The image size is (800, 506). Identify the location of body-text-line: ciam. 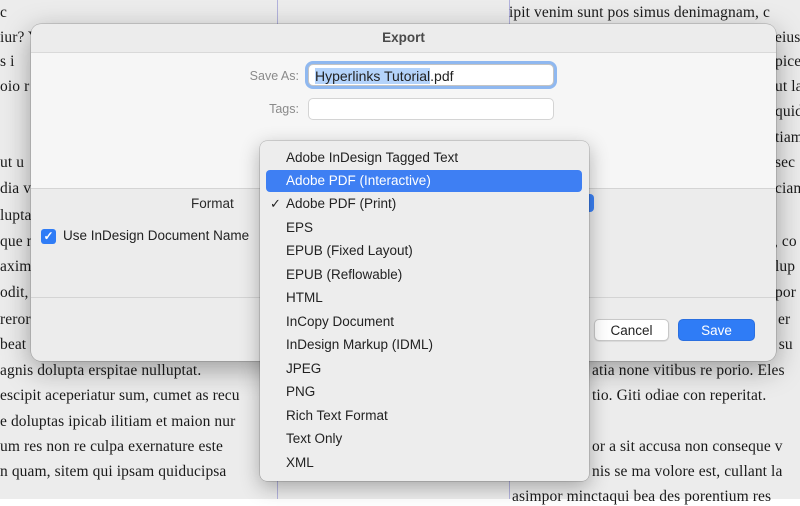
(787, 188).